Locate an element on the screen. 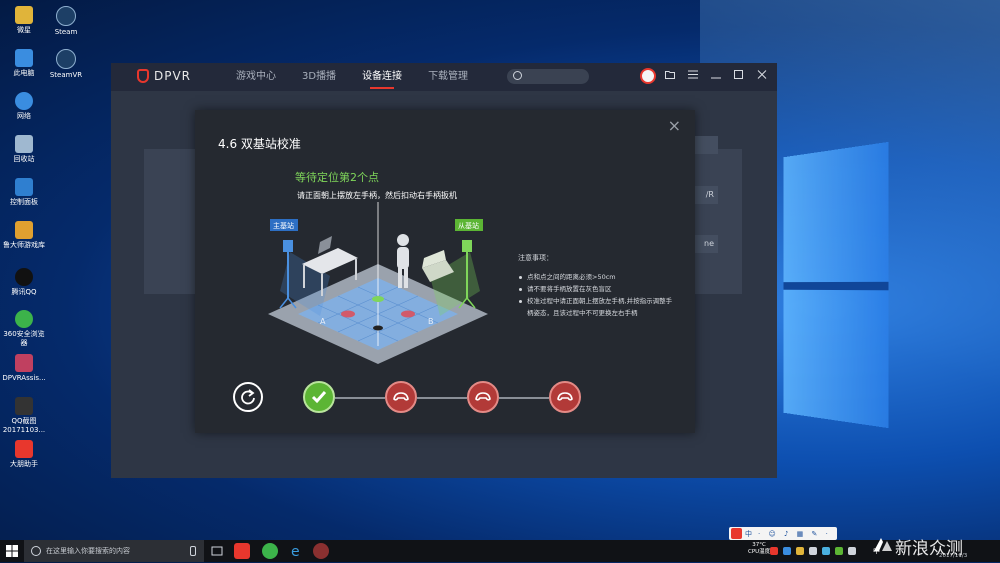 The height and width of the screenshot is (563, 1000). note-item: 点和点之间的距离必须>50cm is located at coordinates (598, 277).